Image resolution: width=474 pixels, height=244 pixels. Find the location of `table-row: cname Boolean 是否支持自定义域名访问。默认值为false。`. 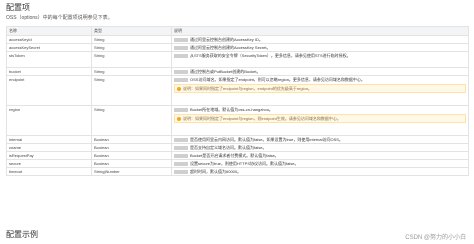

table-row: cname Boolean 是否支持自定义域名访问。默认值为false。 is located at coordinates (237, 147).